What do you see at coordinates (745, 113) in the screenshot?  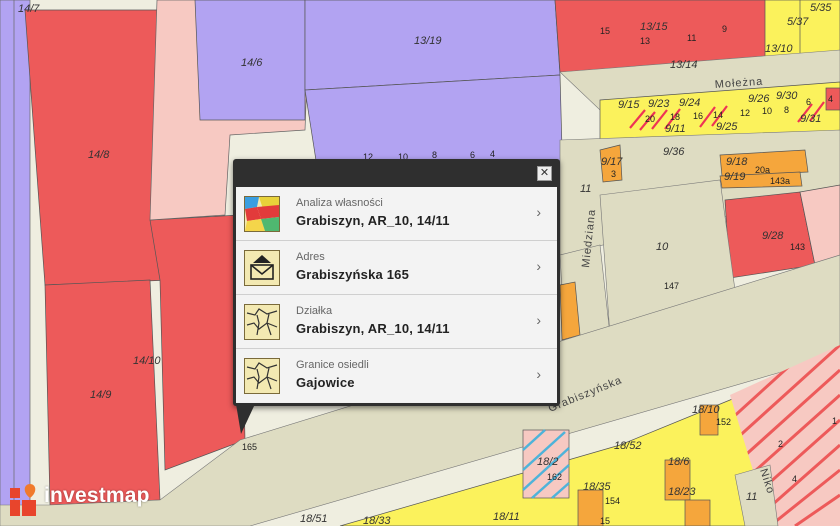 I see `house-number: 12` at bounding box center [745, 113].